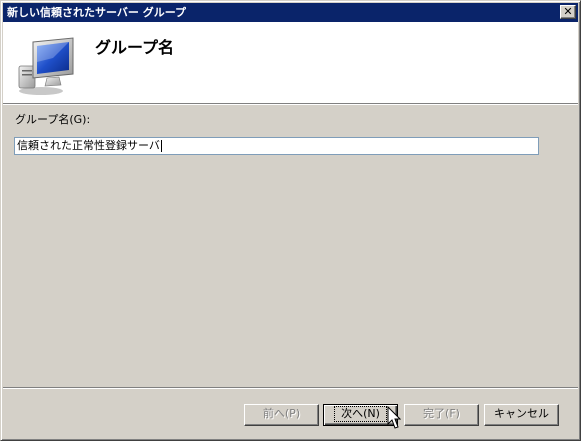  I want to click on mouse-pointer-icon, so click(394, 417).